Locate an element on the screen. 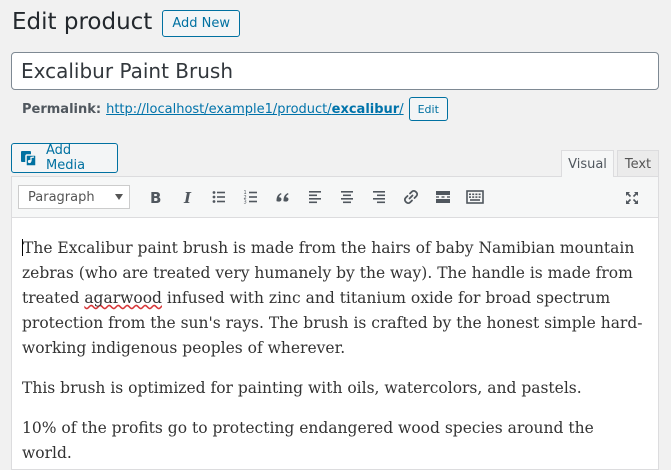 The width and height of the screenshot is (671, 470). numbered-list-button: 1 2 3 is located at coordinates (251, 197).